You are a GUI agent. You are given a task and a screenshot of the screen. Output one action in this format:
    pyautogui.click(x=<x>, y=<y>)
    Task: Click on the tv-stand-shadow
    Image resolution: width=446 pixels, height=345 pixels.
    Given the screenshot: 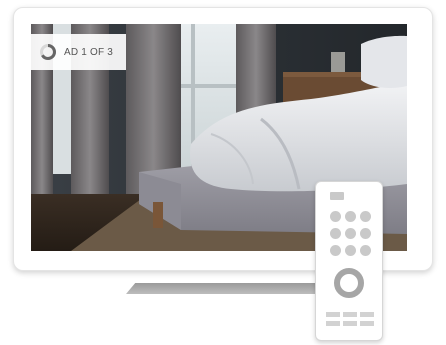 What is the action you would take?
    pyautogui.click(x=231, y=288)
    